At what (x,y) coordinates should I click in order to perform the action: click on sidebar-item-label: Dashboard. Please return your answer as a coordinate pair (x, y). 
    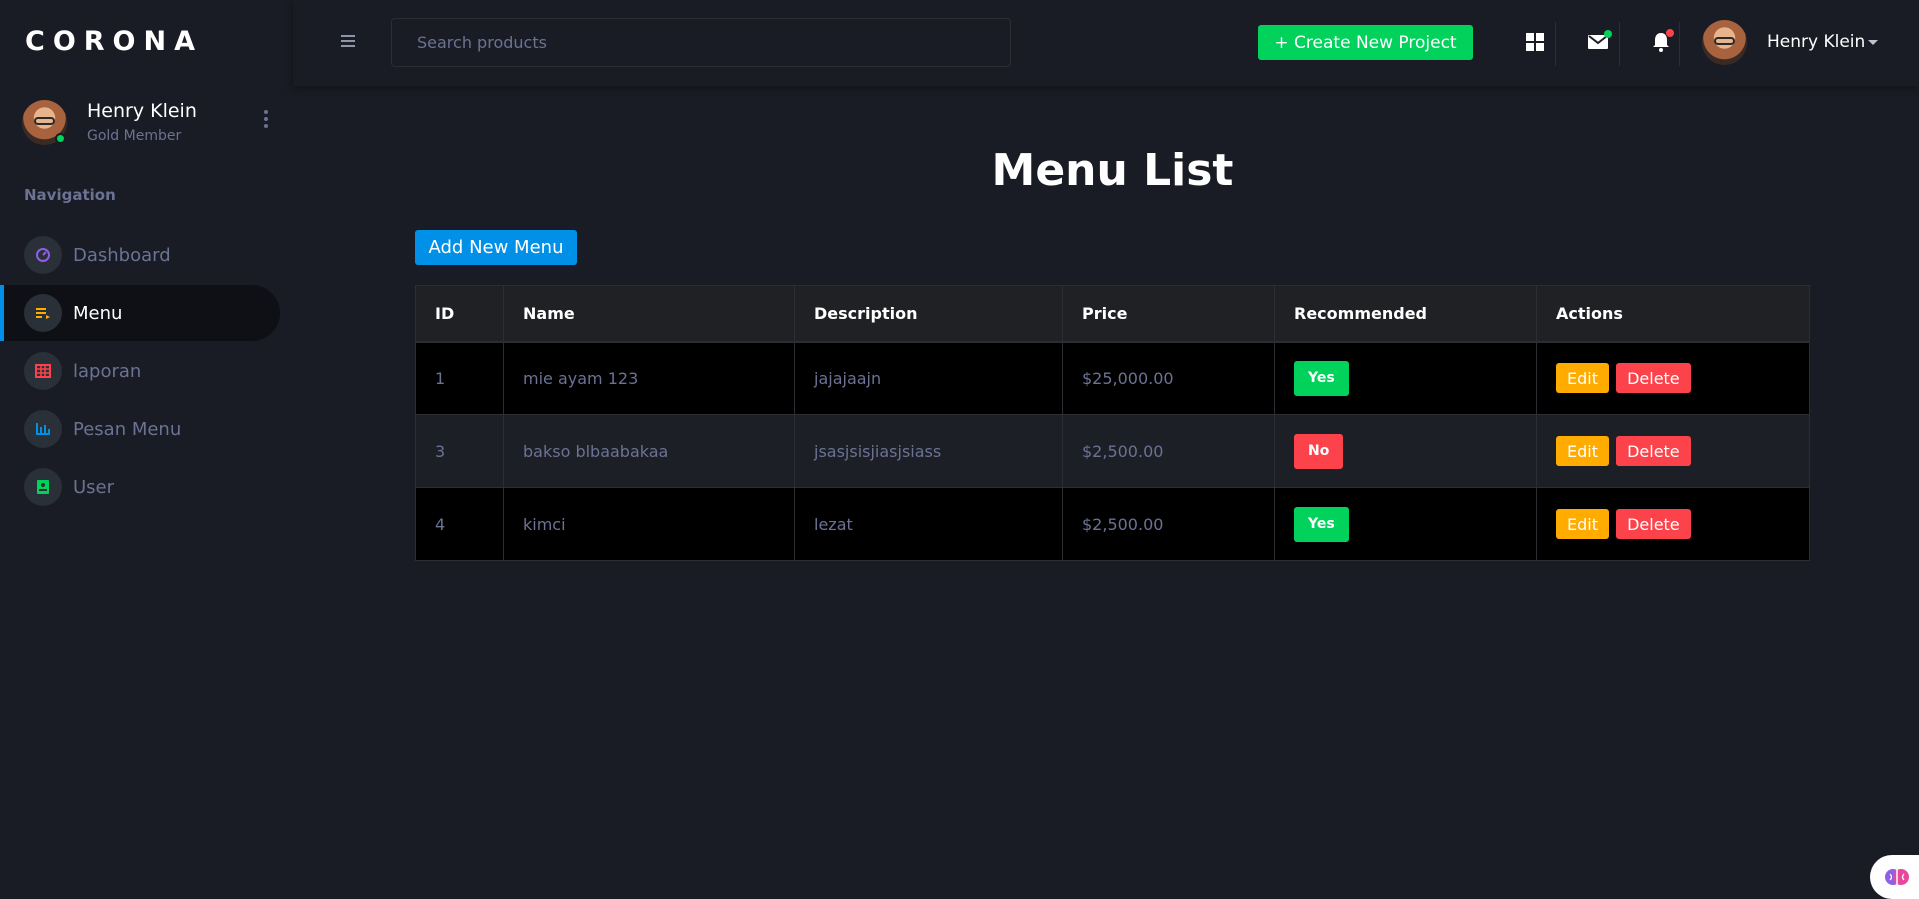
    Looking at the image, I should click on (122, 255).